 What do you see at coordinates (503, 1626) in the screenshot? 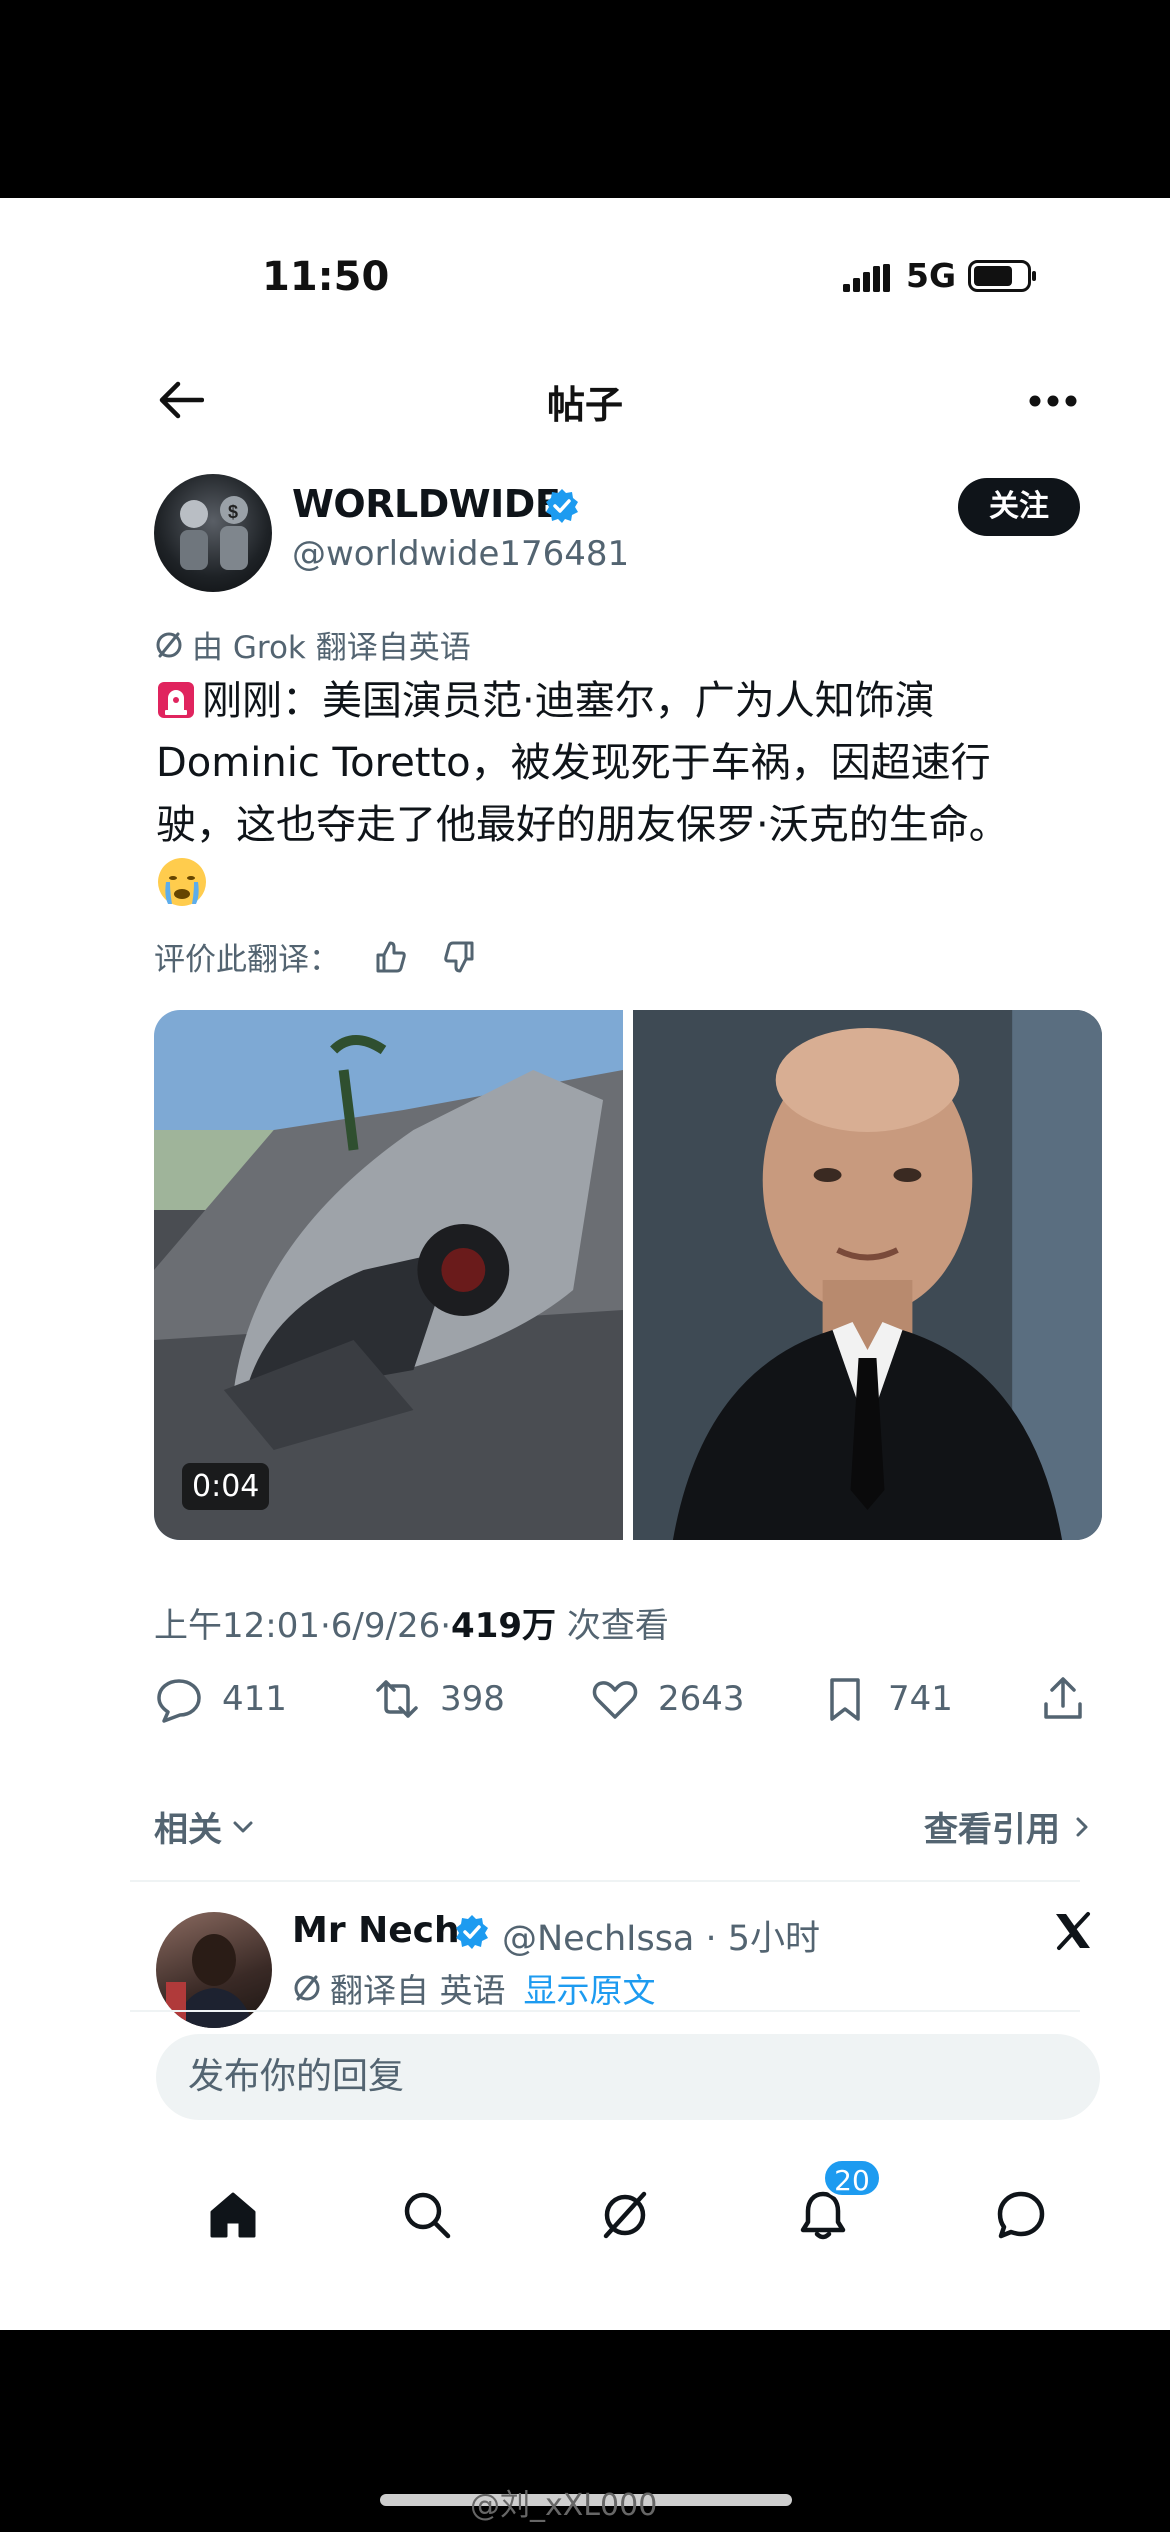
I see `view-count: 419万` at bounding box center [503, 1626].